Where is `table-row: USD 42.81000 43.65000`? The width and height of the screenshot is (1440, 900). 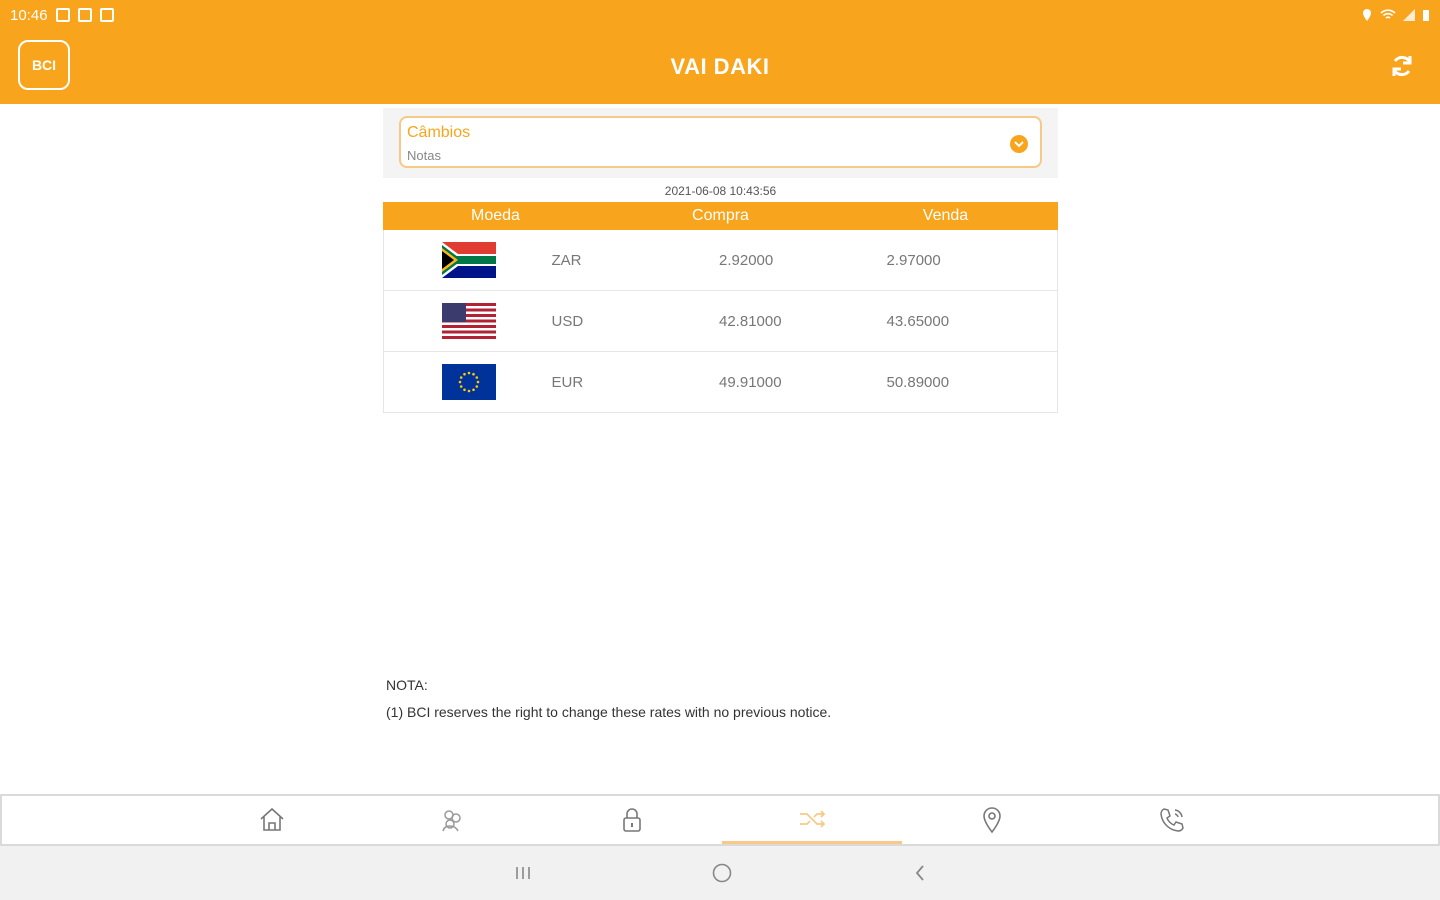 table-row: USD 42.81000 43.65000 is located at coordinates (720, 321).